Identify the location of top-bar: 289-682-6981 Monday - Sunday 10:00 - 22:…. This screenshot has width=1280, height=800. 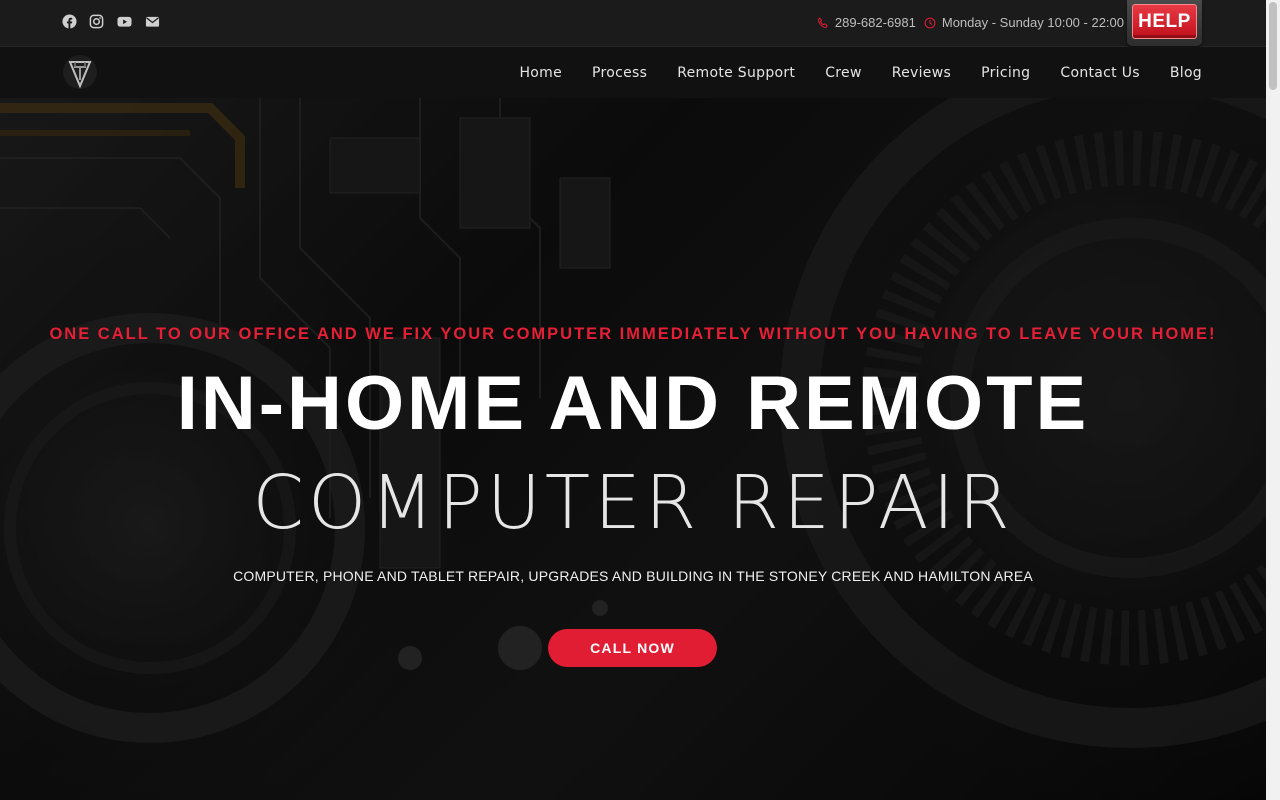
(633, 23).